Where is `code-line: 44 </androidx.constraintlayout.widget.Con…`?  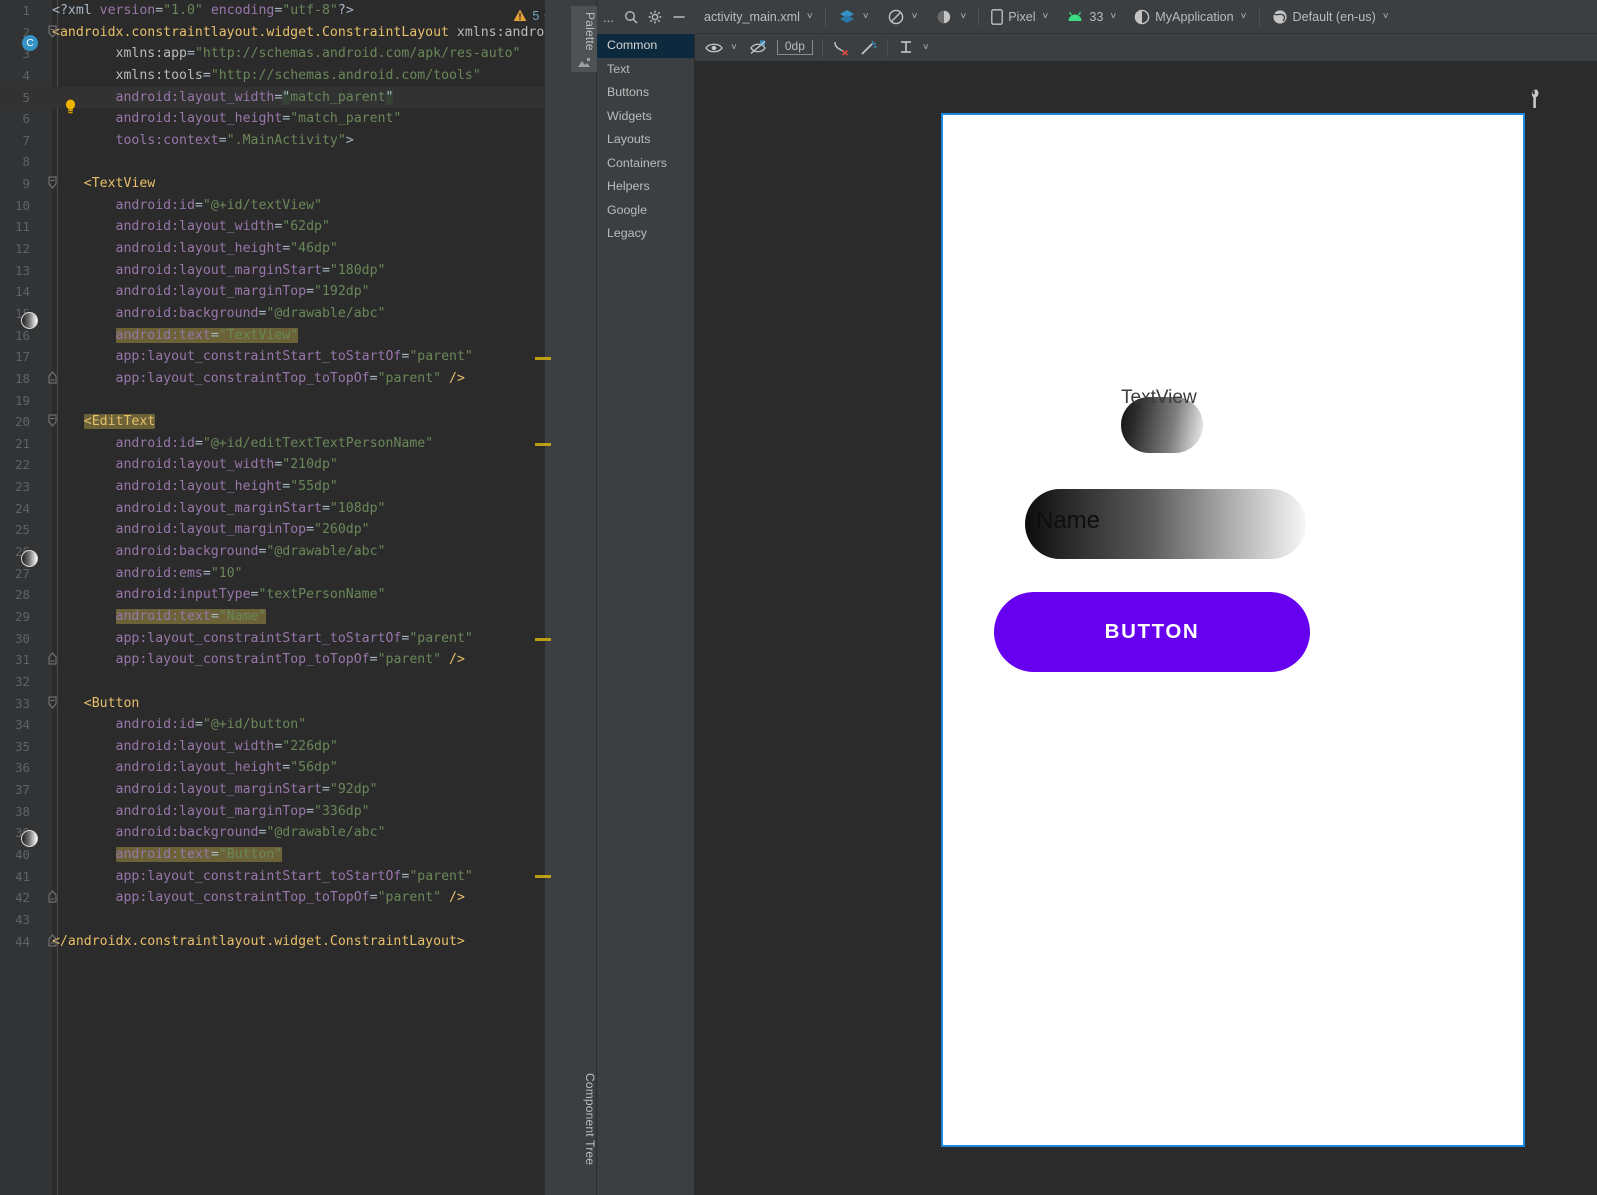
code-line: 44 </androidx.constraintlayout.widget.Con… is located at coordinates (272, 942).